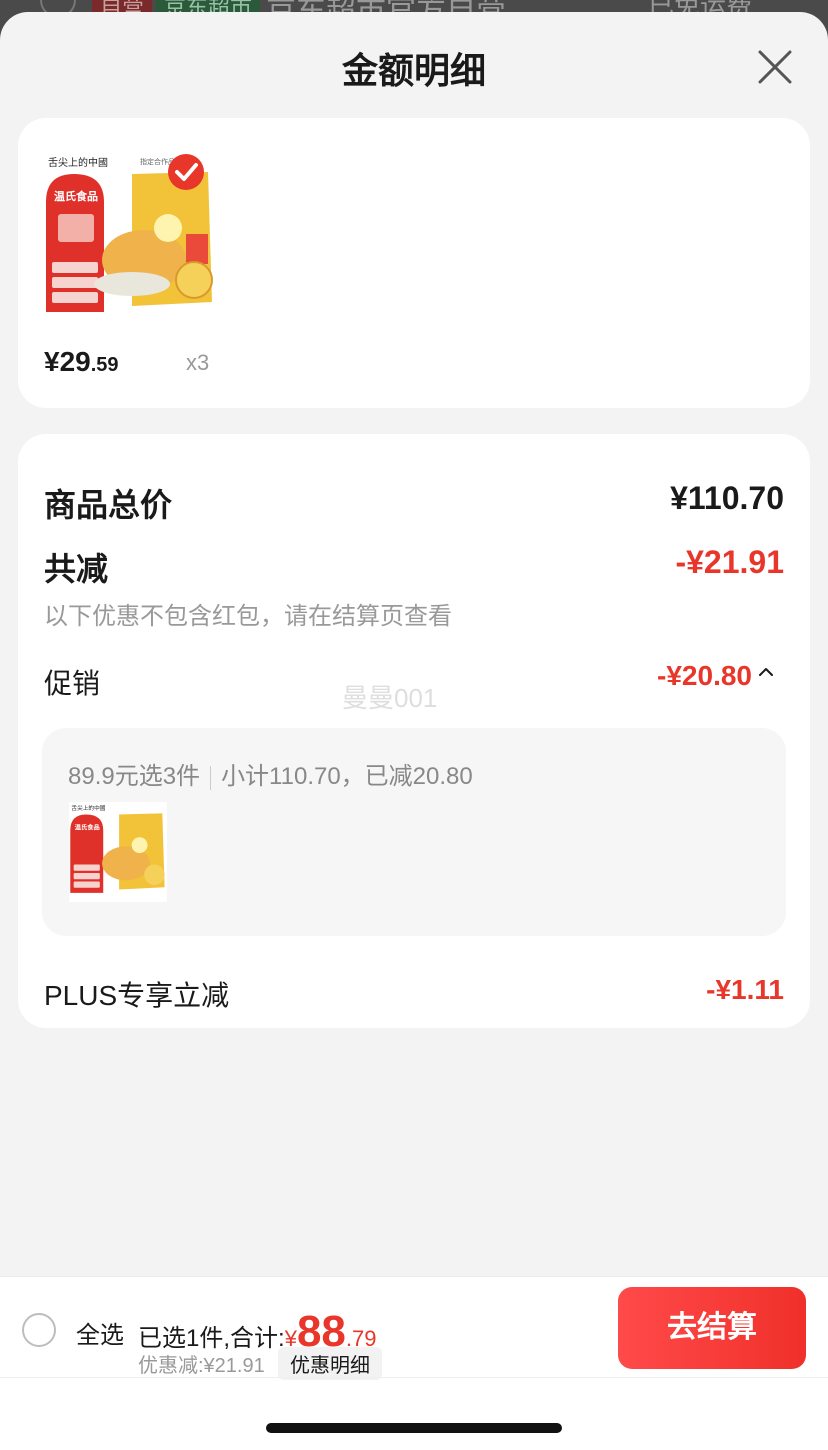  Describe the element at coordinates (67, 361) in the screenshot. I see `product-price-integer: ¥29` at that location.